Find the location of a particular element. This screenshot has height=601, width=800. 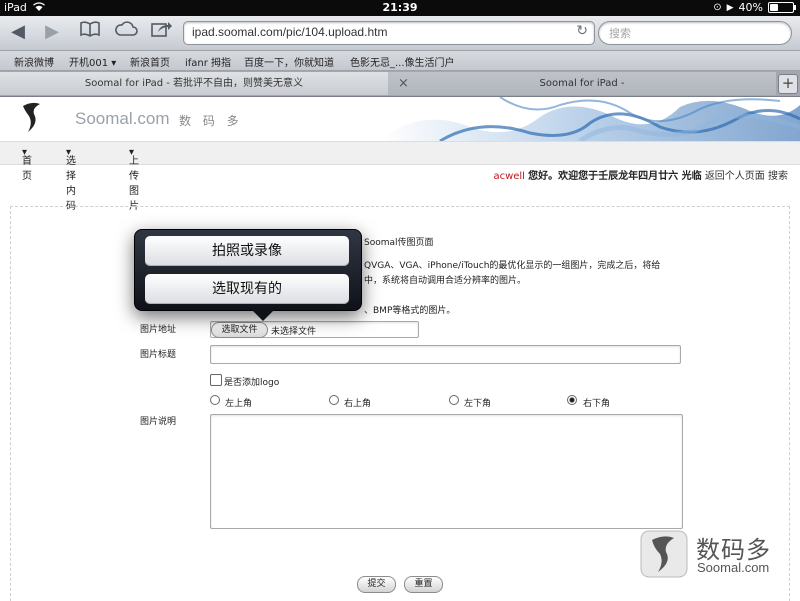

position-radio-top-right is located at coordinates (334, 400).